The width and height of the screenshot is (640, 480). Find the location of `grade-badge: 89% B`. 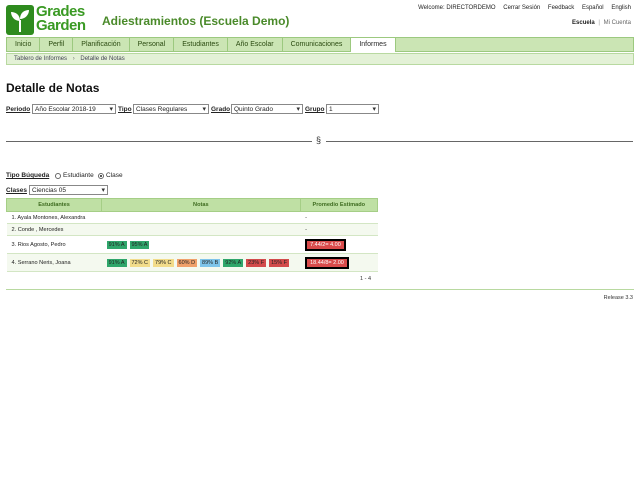

grade-badge: 89% B is located at coordinates (210, 262).